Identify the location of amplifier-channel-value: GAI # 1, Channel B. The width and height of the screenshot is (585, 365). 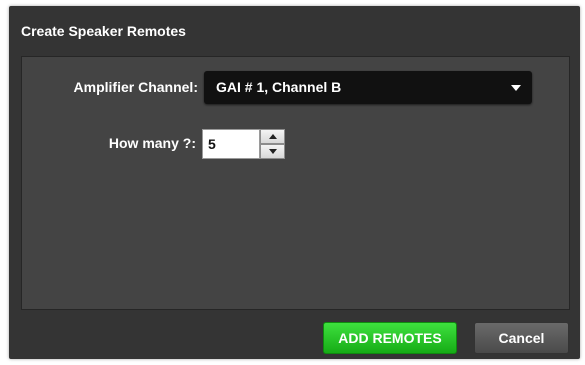
(279, 87).